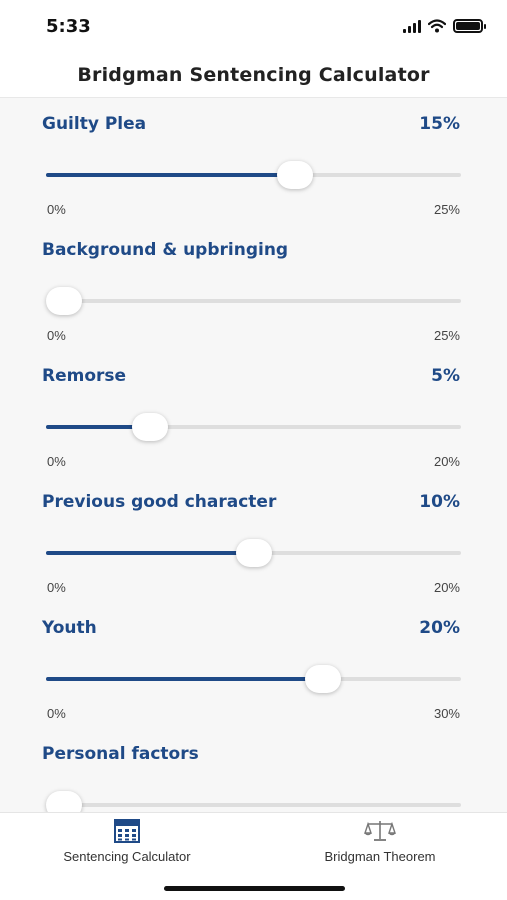  I want to click on factor-remorse: Remorse 5% 0% 20%, so click(253, 413).